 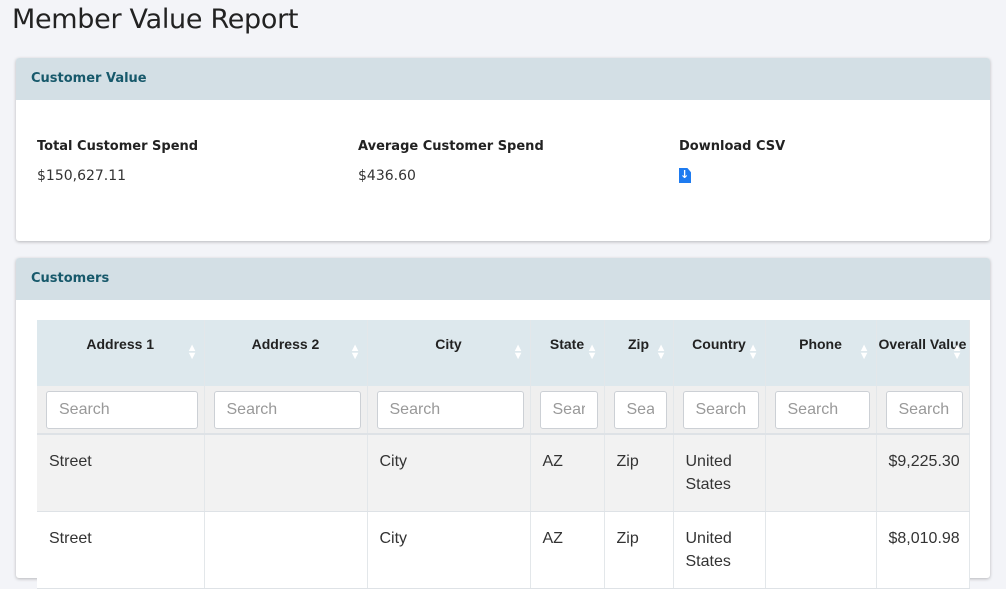 I want to click on stat-label: Total Customer Spend, so click(x=118, y=146).